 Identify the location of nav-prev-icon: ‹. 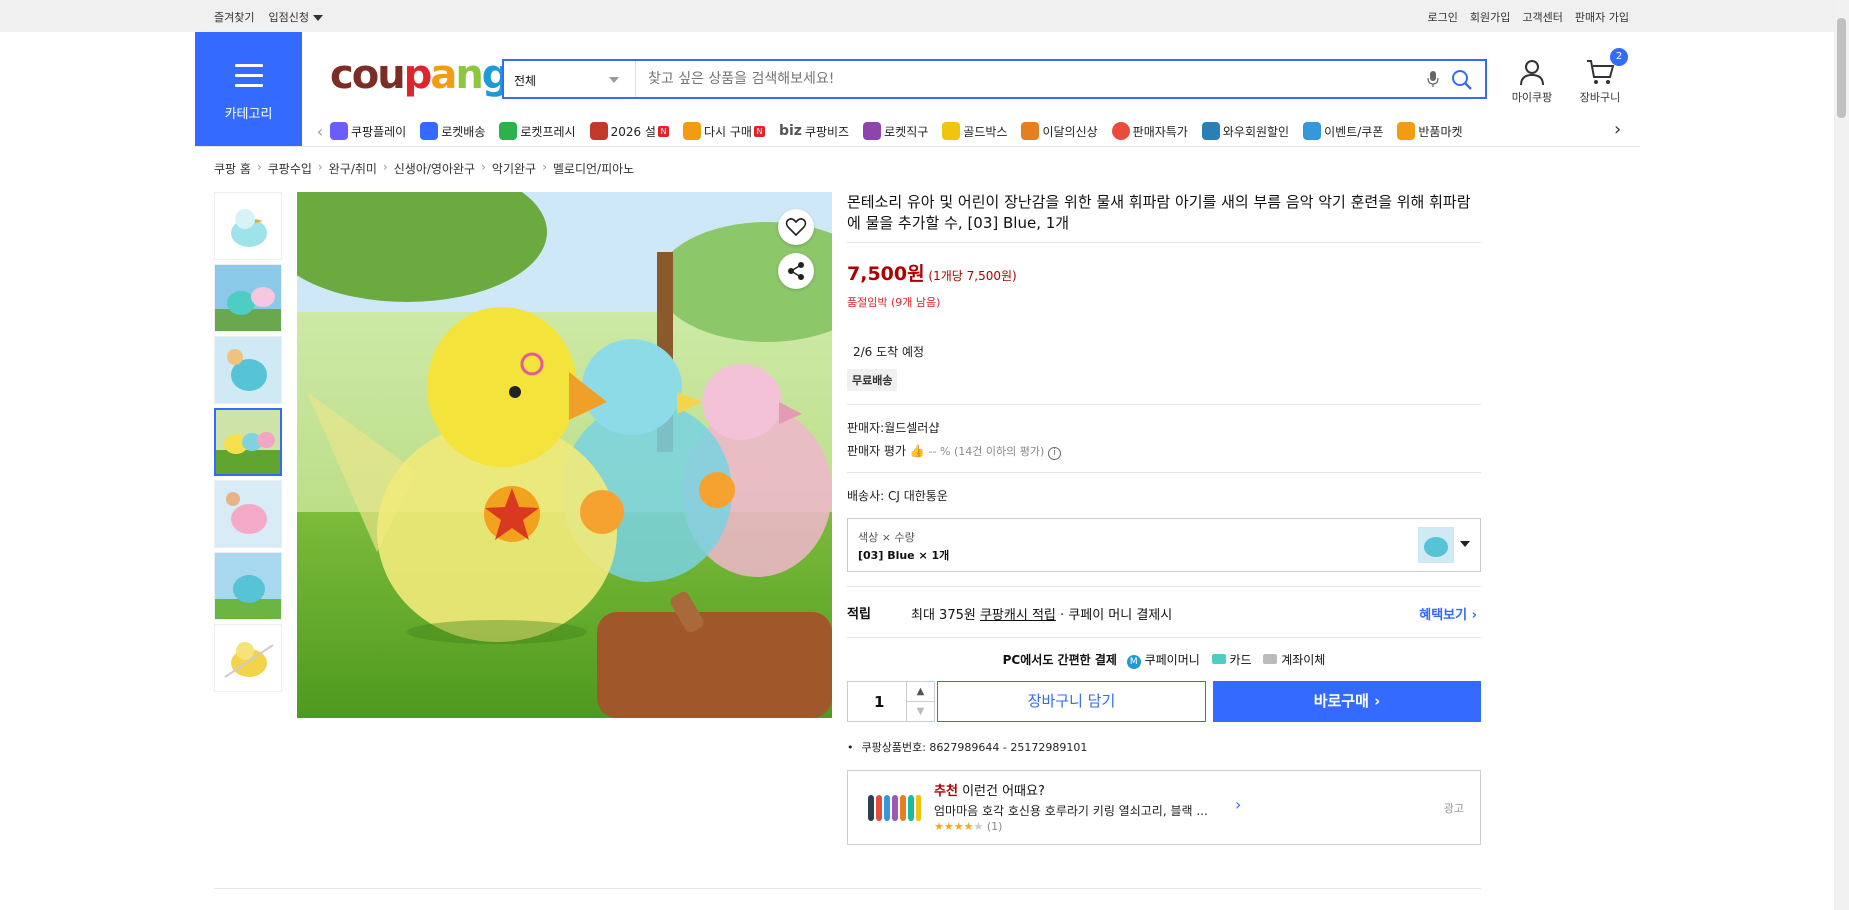
(320, 131).